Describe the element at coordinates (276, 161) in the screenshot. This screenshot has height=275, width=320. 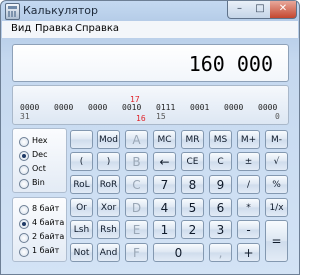
I see `sqrt-button: √` at that location.